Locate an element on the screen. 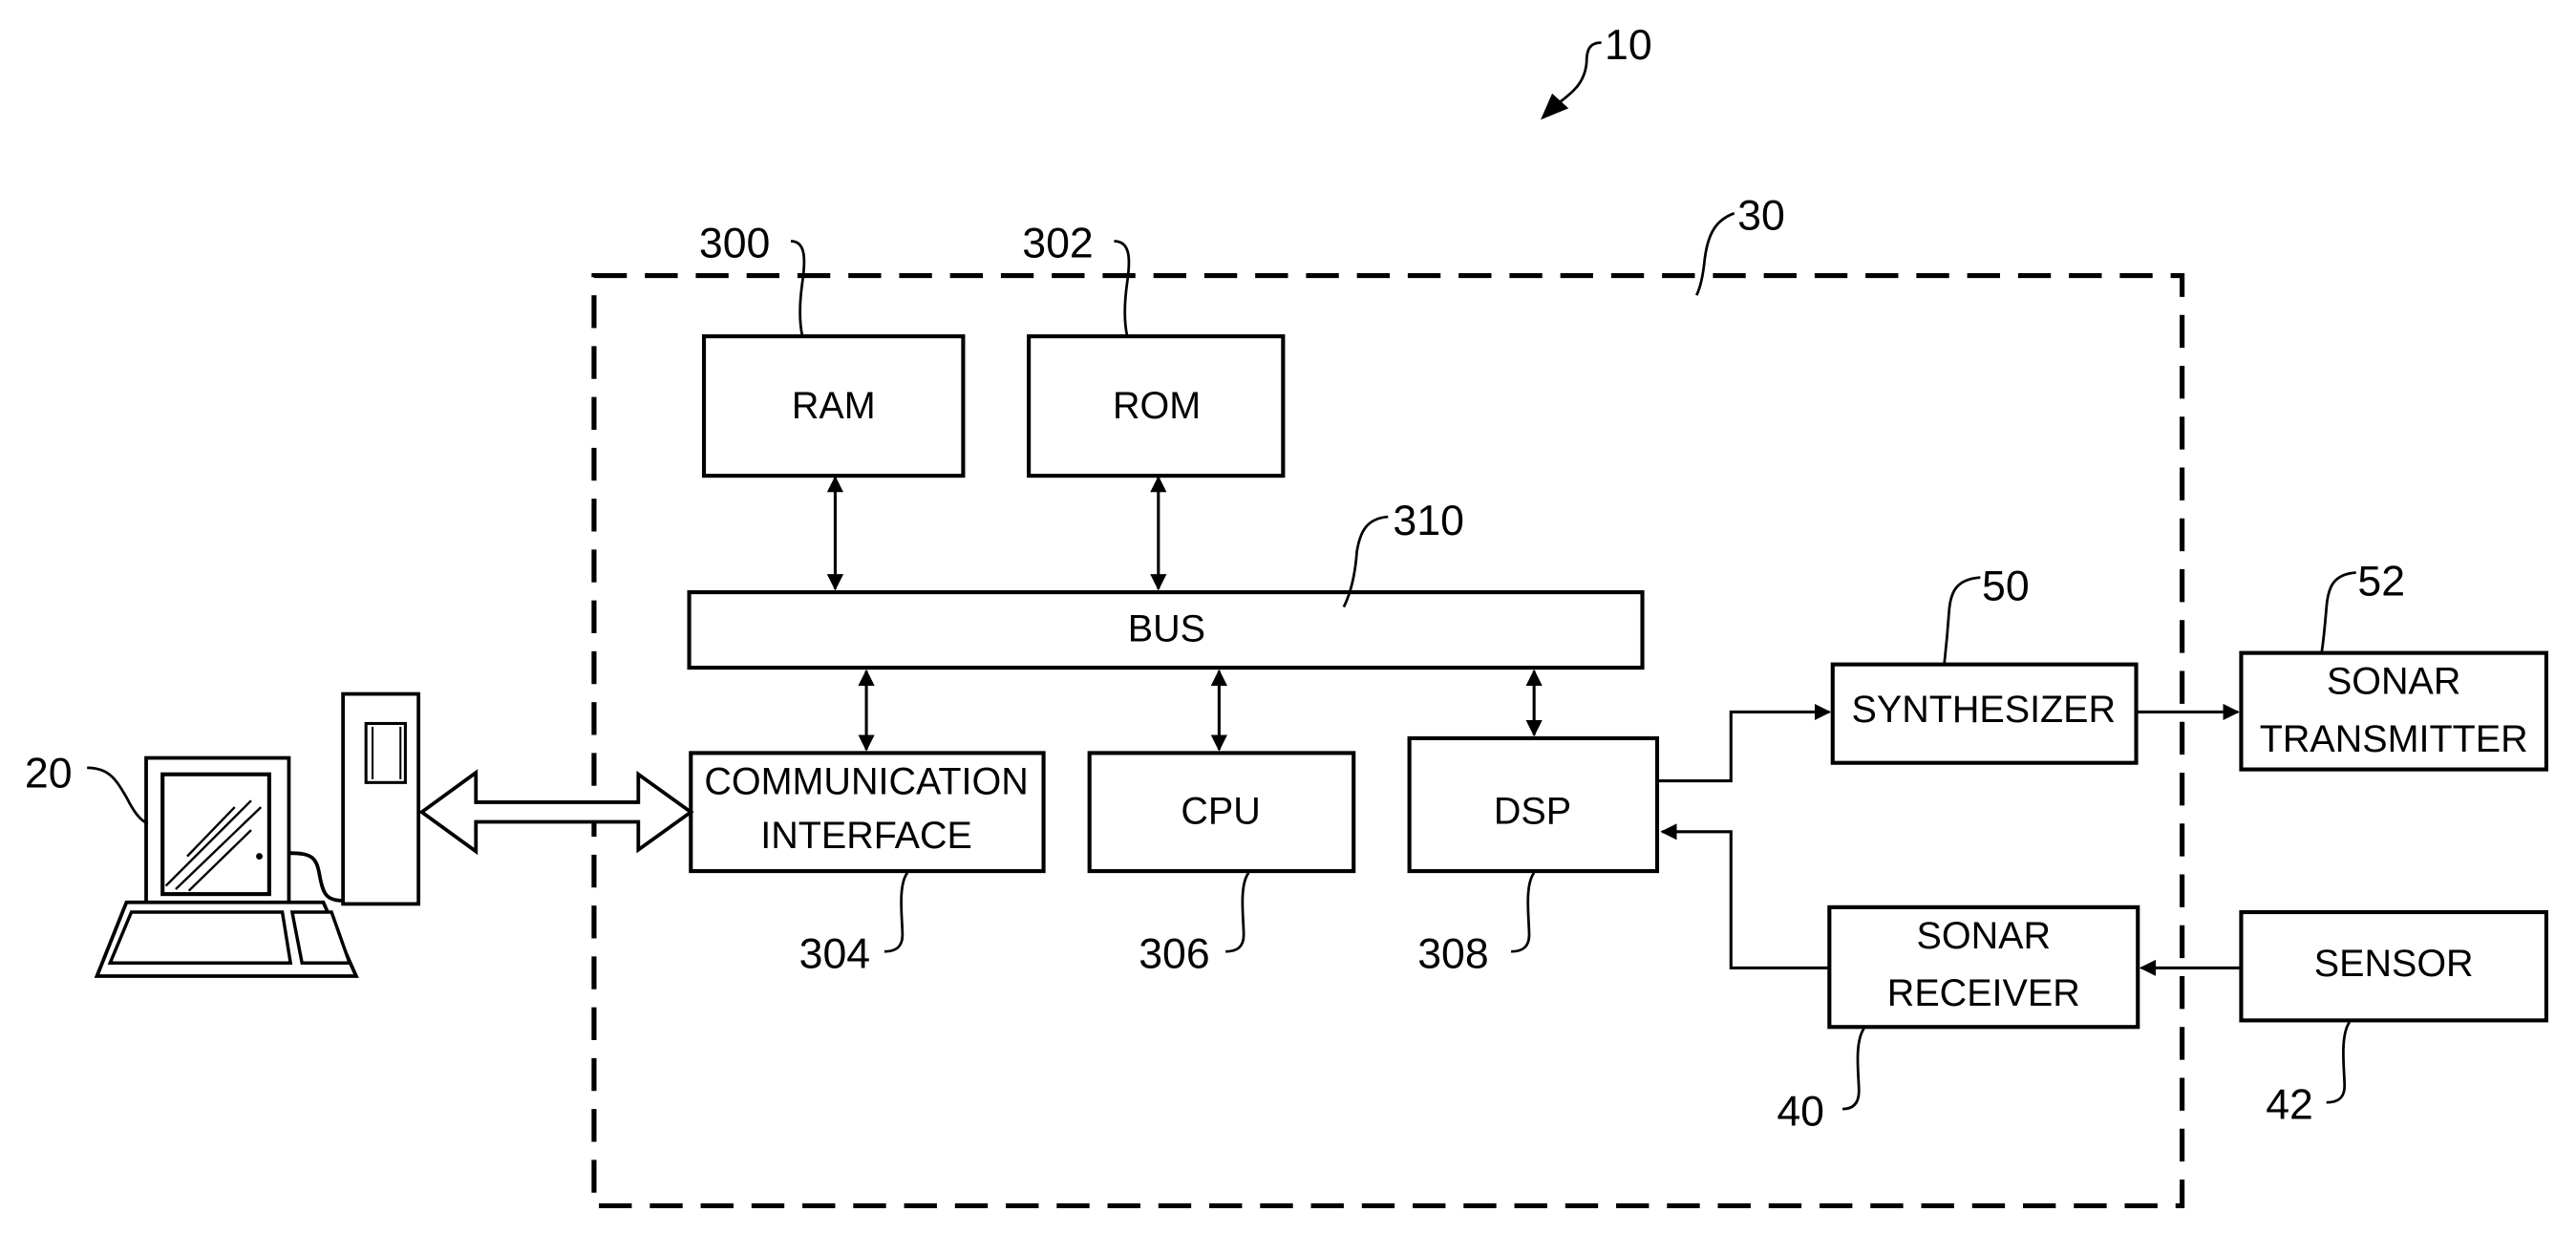  cpu-block: CPU 306 is located at coordinates (1221, 864).